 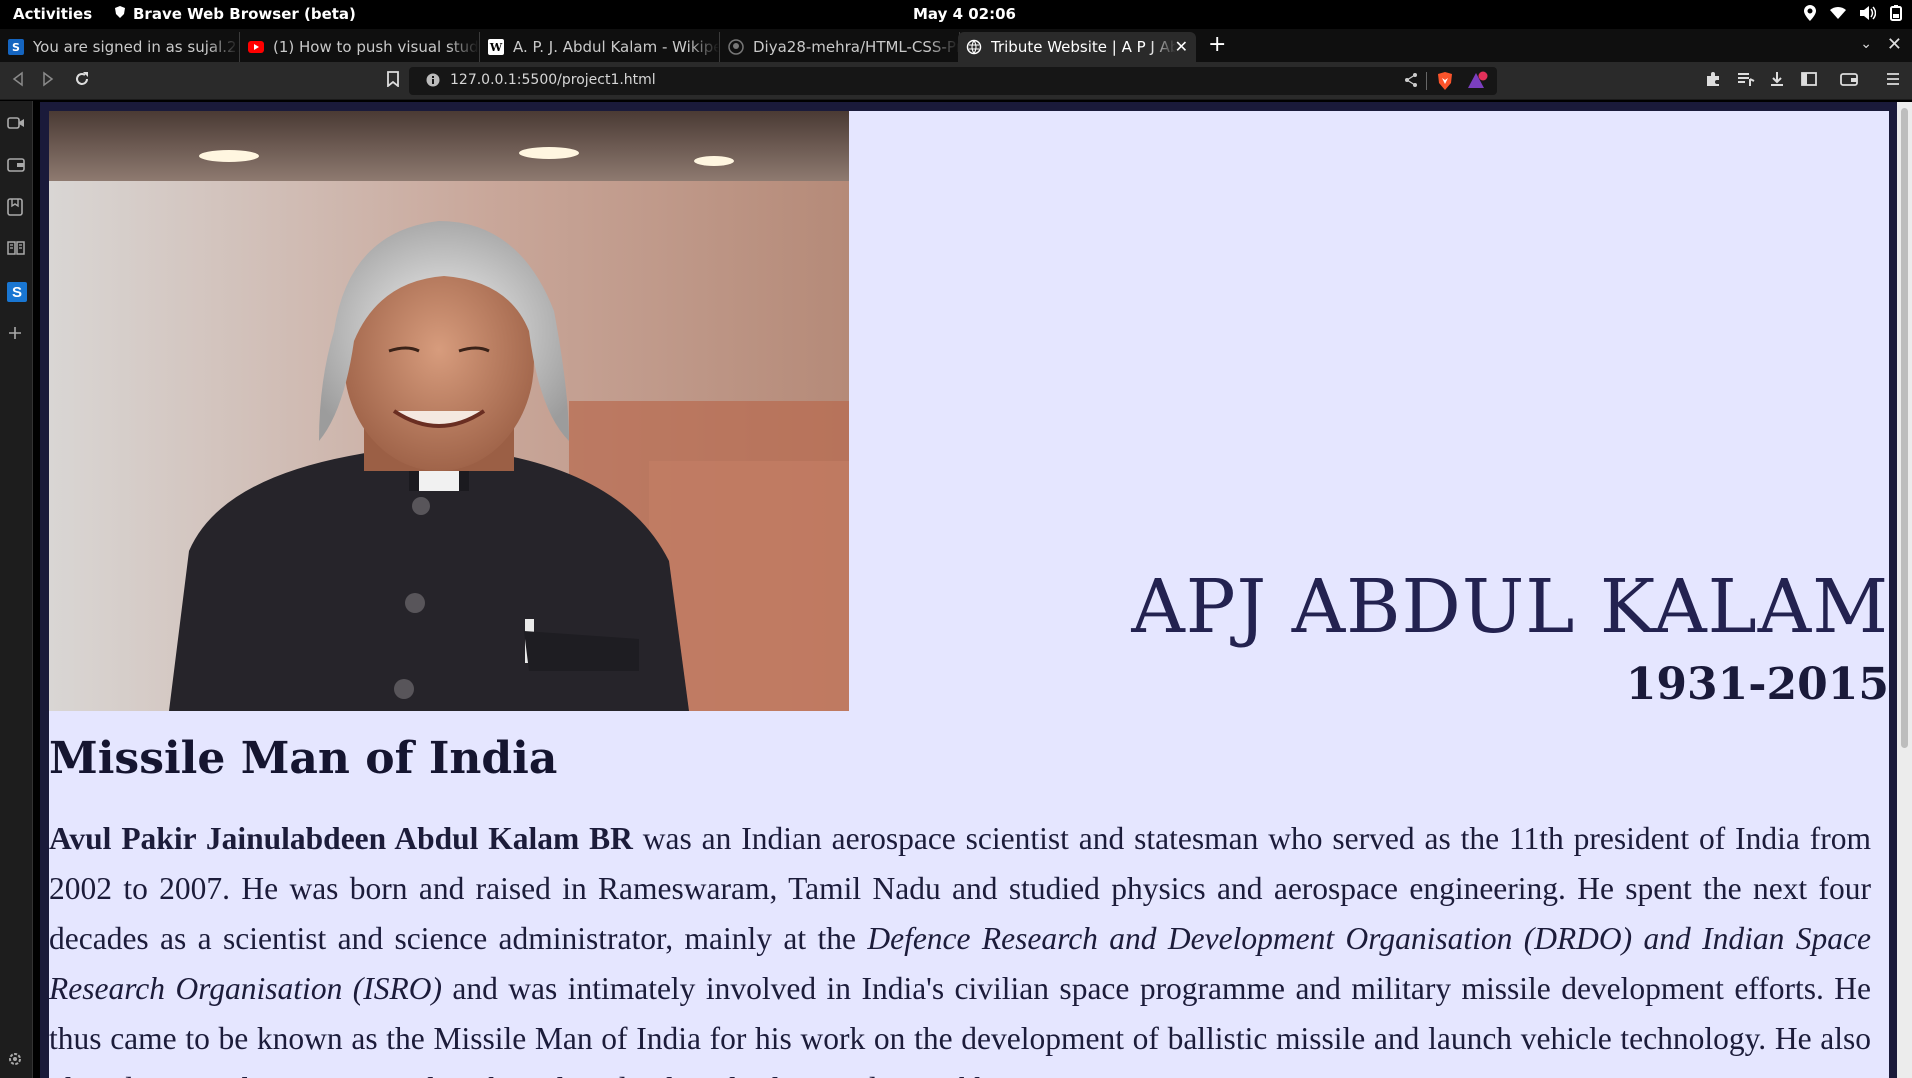 What do you see at coordinates (16, 250) in the screenshot?
I see `reading-list-icon` at bounding box center [16, 250].